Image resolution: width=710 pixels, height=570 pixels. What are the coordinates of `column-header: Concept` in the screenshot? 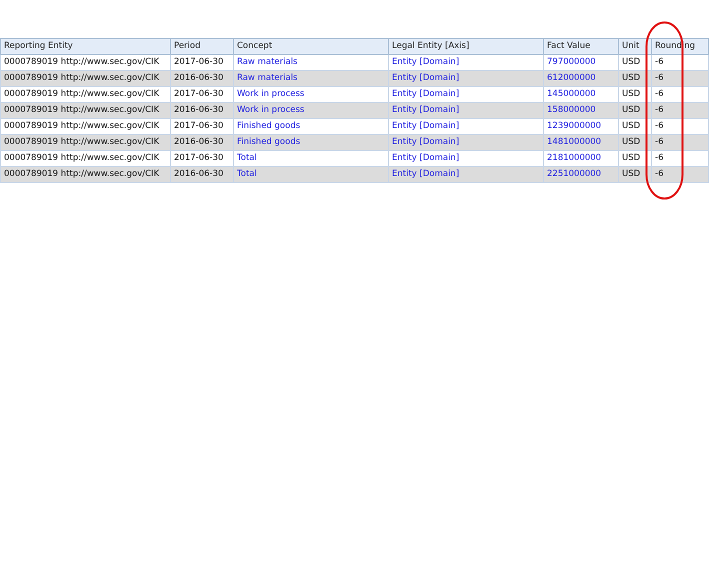 It's located at (311, 46).